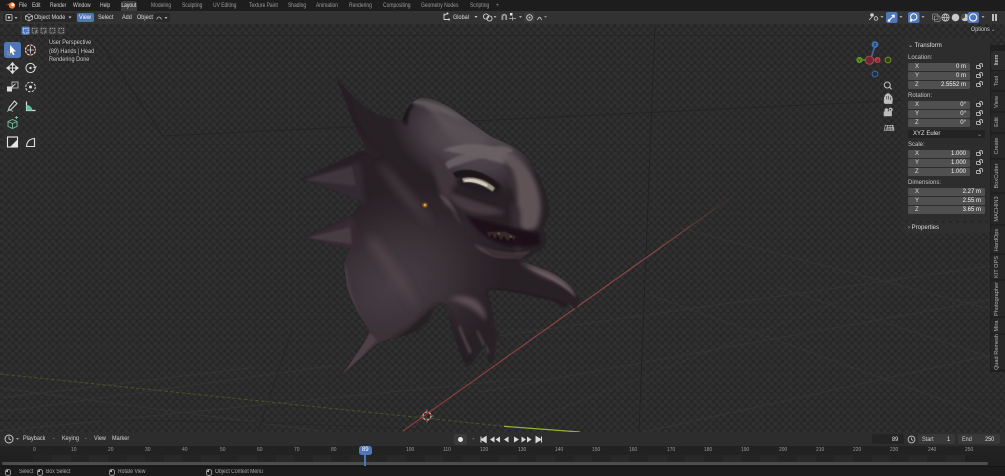 The image size is (1005, 476). What do you see at coordinates (877, 60) in the screenshot?
I see `svg-text: X` at bounding box center [877, 60].